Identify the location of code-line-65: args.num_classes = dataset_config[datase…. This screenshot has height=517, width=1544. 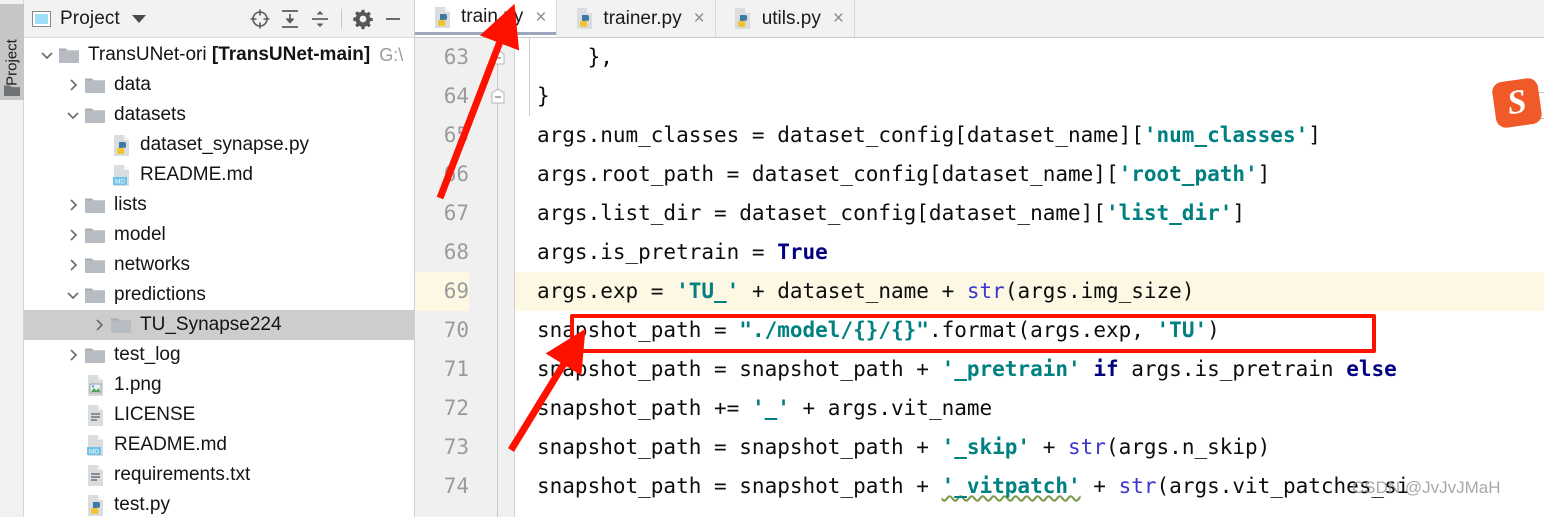
(1029, 135).